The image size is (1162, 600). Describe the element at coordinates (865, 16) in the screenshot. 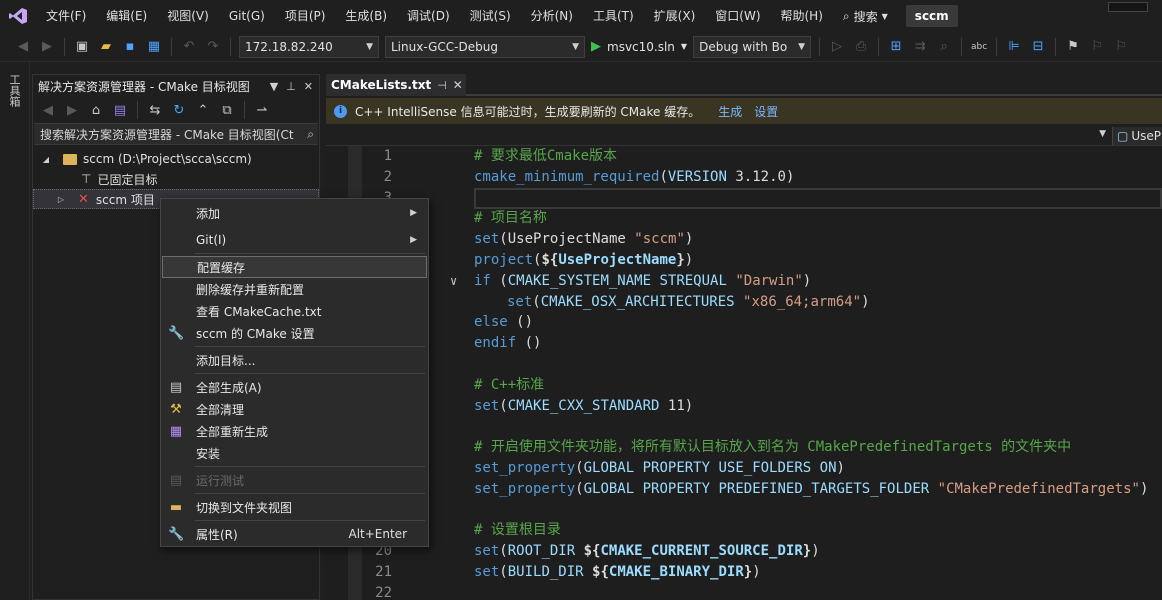

I see `search-menu: ⌕ 搜索 ▼` at that location.